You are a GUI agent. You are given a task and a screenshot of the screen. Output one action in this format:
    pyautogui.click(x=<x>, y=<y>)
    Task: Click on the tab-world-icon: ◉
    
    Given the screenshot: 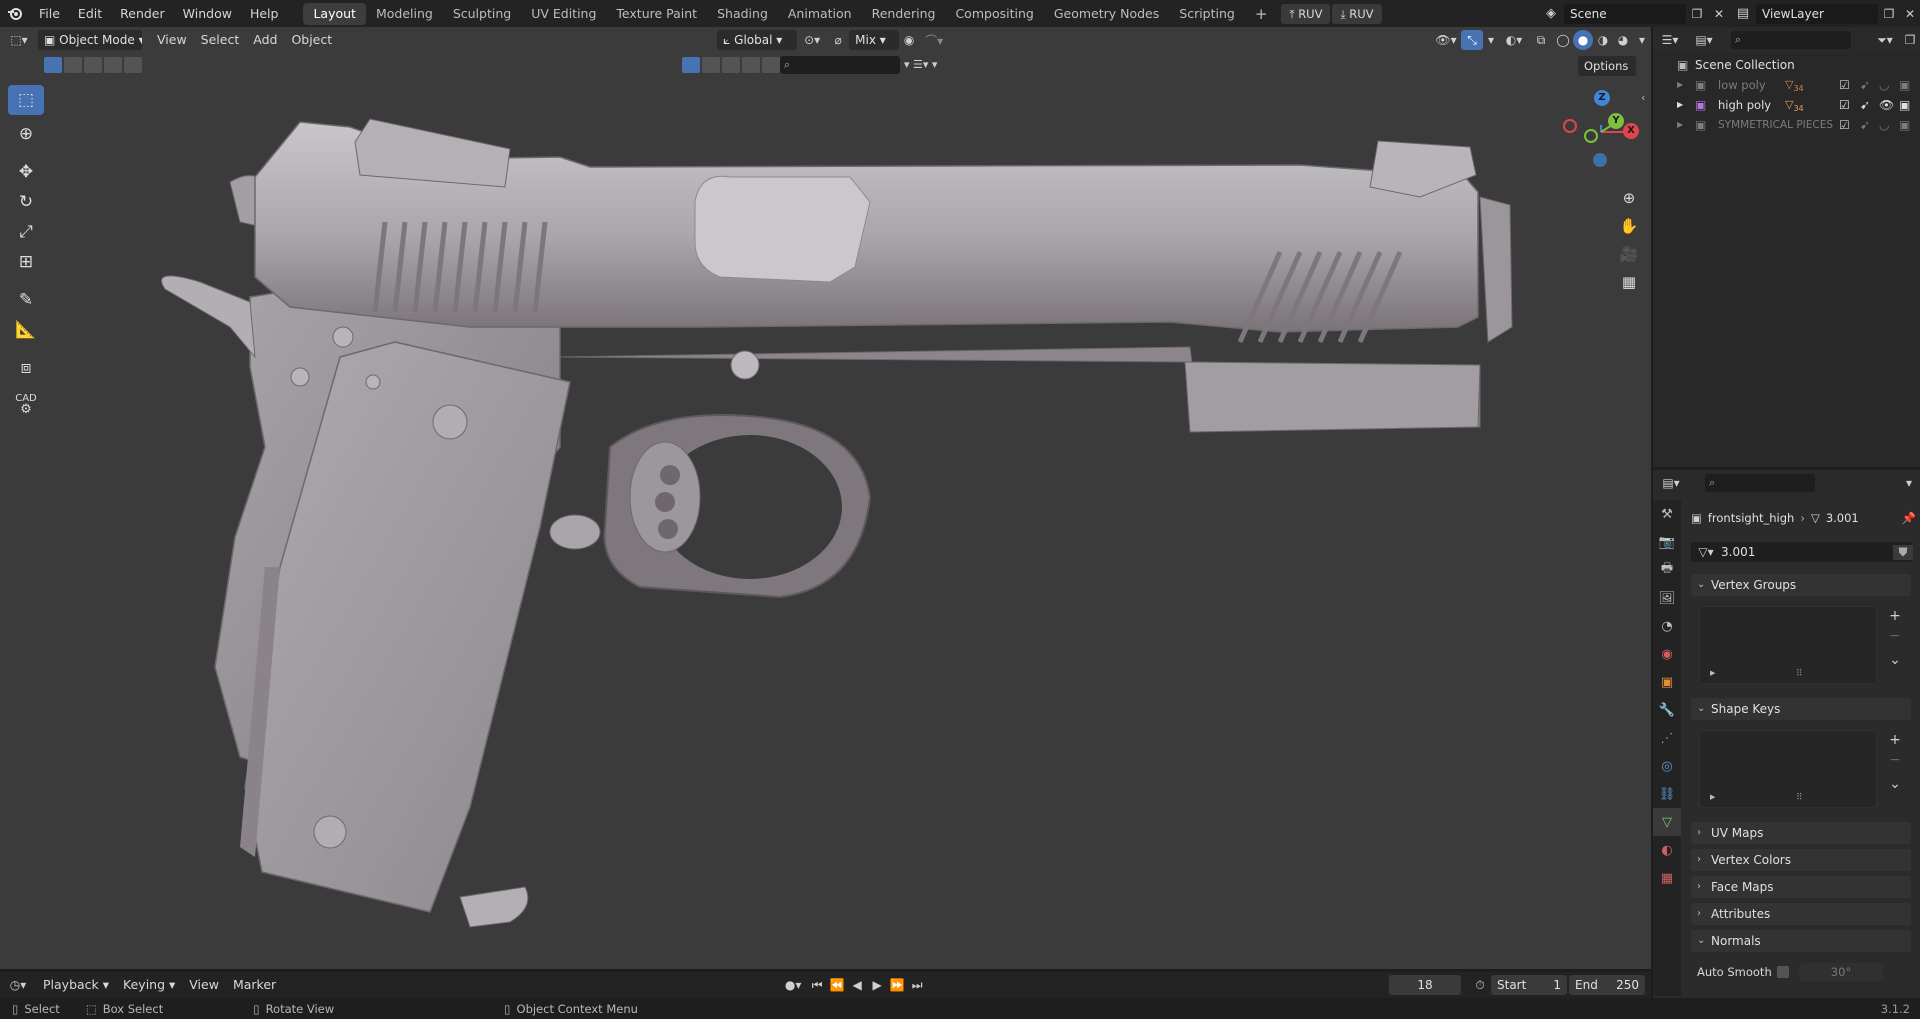 What is the action you would take?
    pyautogui.click(x=1667, y=654)
    